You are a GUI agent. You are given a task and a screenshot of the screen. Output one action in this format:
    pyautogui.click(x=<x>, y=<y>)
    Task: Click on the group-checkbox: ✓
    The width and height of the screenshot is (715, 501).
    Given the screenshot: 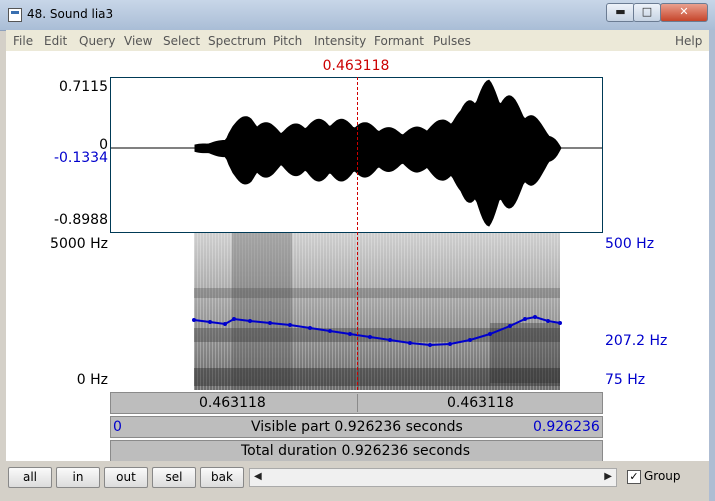 What is the action you would take?
    pyautogui.click(x=634, y=477)
    